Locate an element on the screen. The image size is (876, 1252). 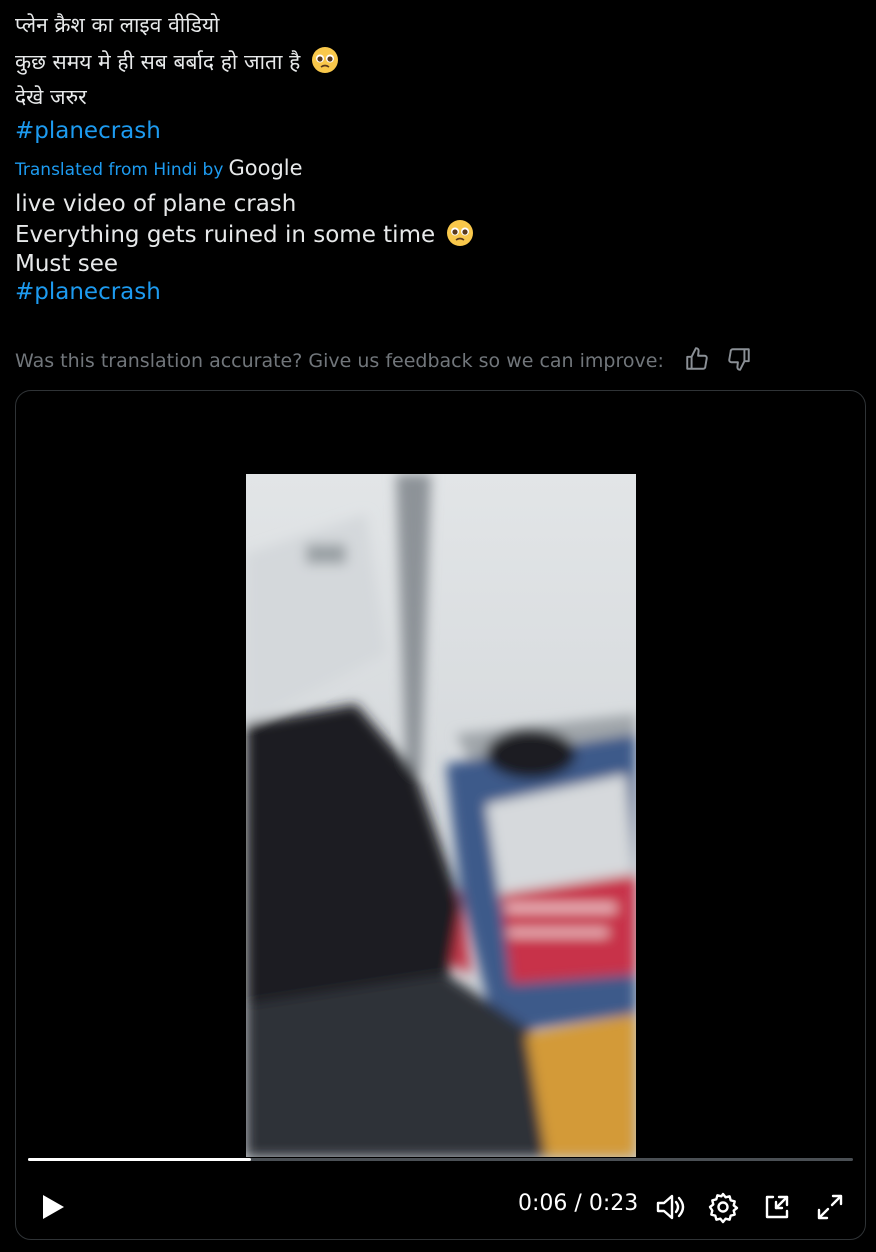
duration: 0:23 is located at coordinates (613, 1203).